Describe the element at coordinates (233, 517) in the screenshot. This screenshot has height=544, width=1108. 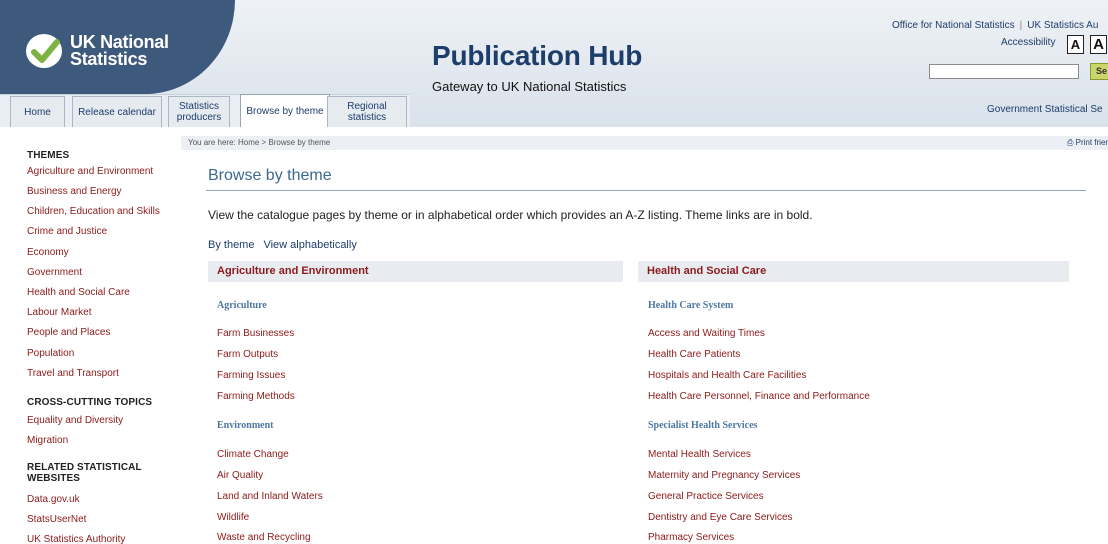
I see `theme-item-link: Wildlife` at that location.